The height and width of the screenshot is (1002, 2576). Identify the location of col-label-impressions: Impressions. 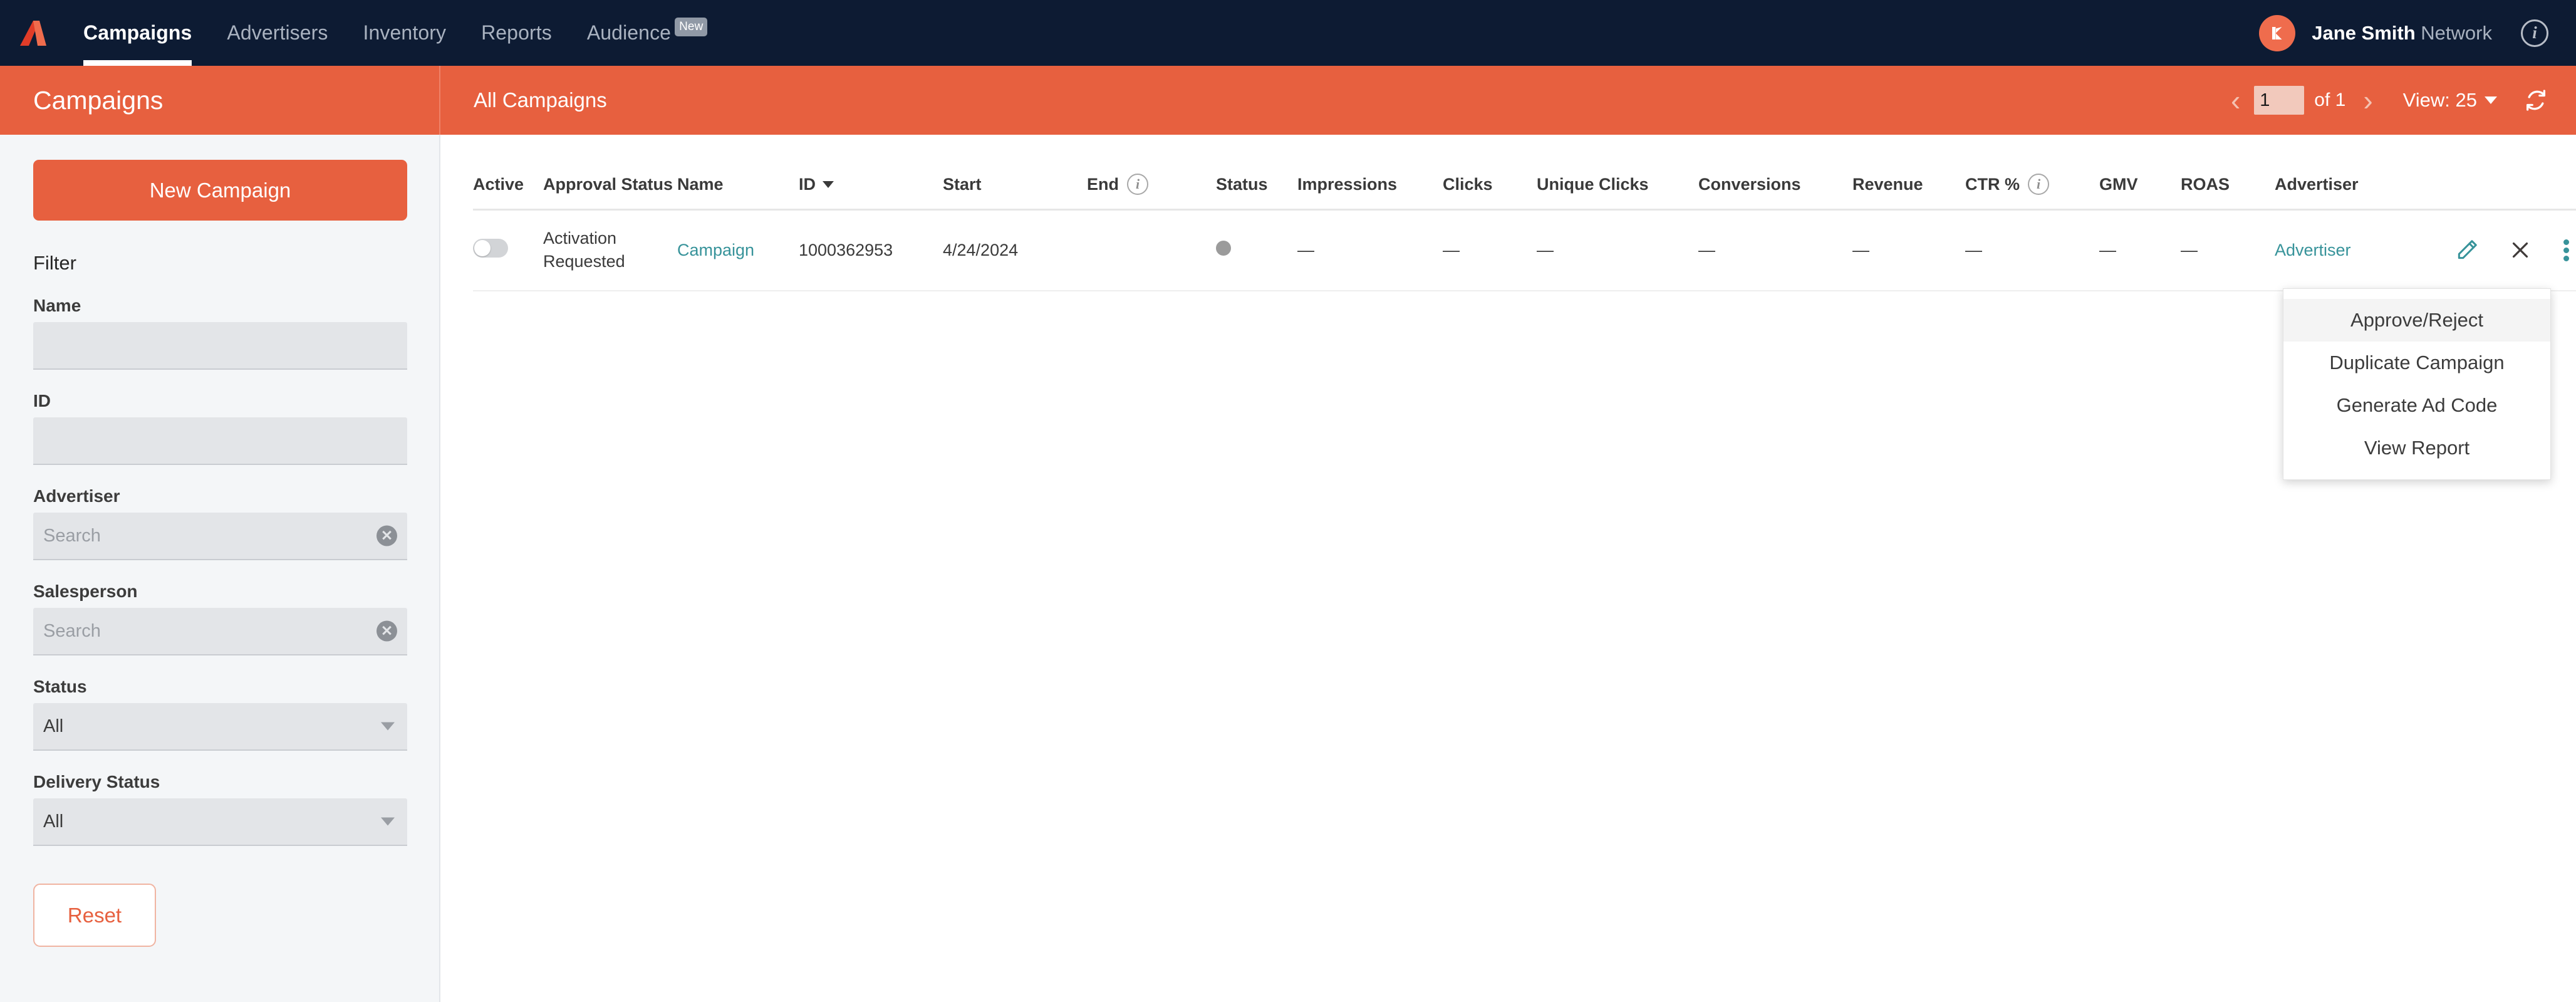
(1347, 184).